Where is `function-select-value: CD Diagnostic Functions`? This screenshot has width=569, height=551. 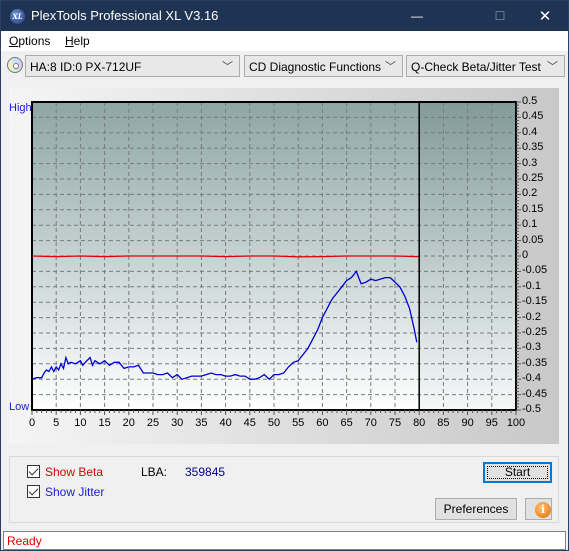
function-select-value: CD Diagnostic Functions is located at coordinates (315, 67).